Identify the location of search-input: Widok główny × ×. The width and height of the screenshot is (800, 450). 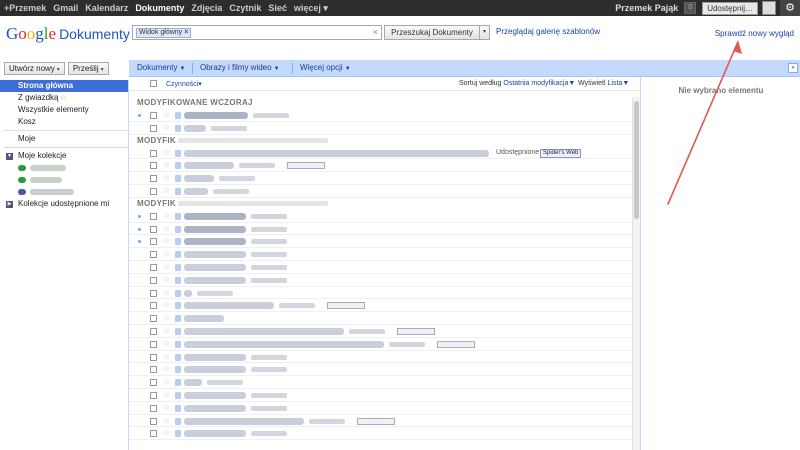
(257, 32).